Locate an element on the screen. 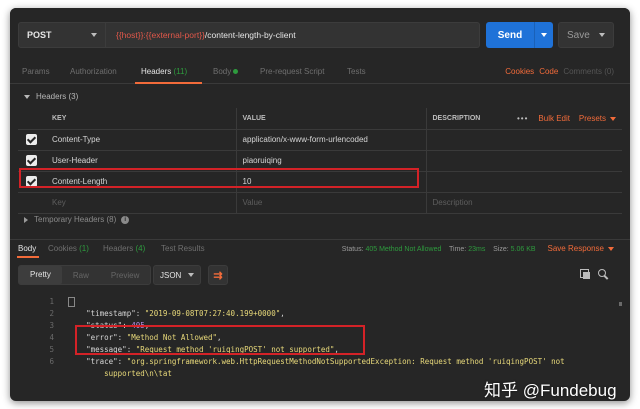  tab-response-headers: Headers (4) is located at coordinates (124, 248).